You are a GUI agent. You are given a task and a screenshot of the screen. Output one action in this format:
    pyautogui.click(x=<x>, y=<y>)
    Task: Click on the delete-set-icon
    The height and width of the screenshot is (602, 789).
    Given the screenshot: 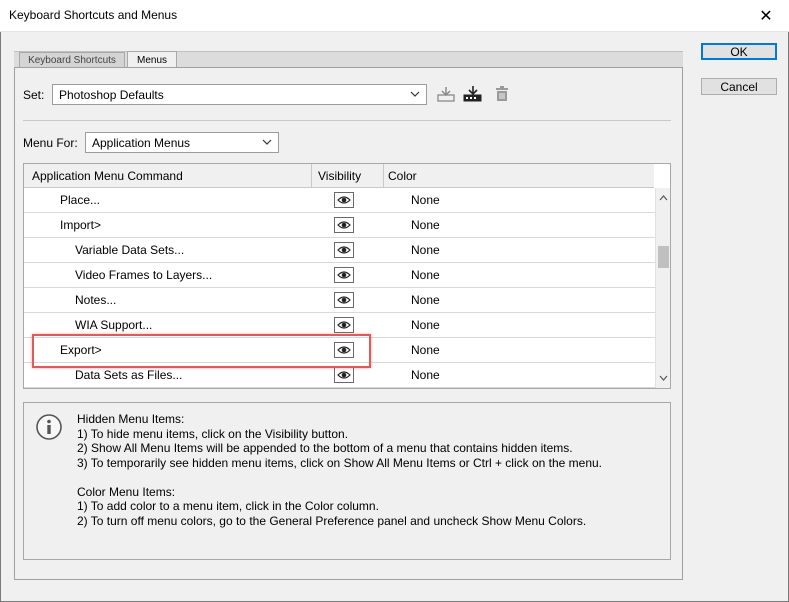 What is the action you would take?
    pyautogui.click(x=502, y=93)
    